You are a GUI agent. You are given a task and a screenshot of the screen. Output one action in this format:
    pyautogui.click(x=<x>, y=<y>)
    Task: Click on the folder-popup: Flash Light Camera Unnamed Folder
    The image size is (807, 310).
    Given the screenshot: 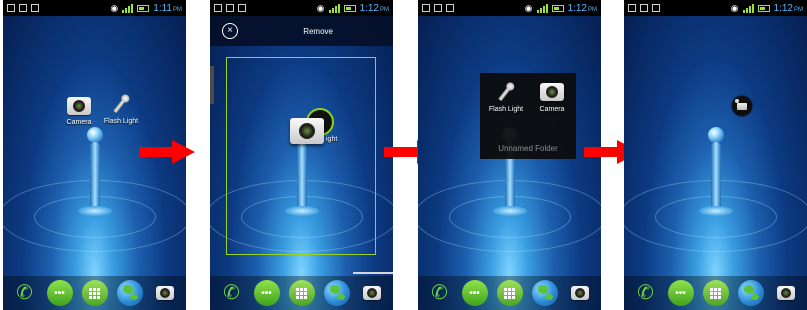 What is the action you would take?
    pyautogui.click(x=528, y=116)
    